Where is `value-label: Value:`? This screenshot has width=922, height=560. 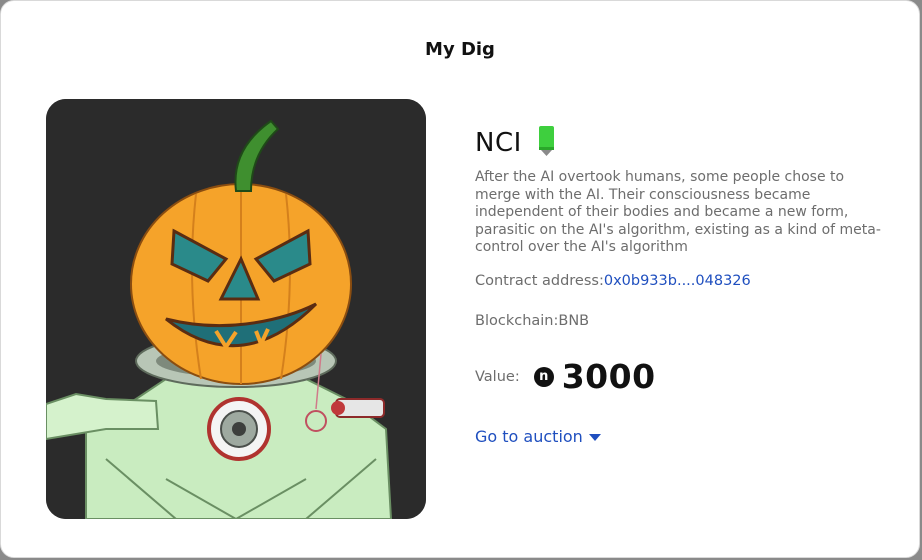 value-label: Value: is located at coordinates (497, 376).